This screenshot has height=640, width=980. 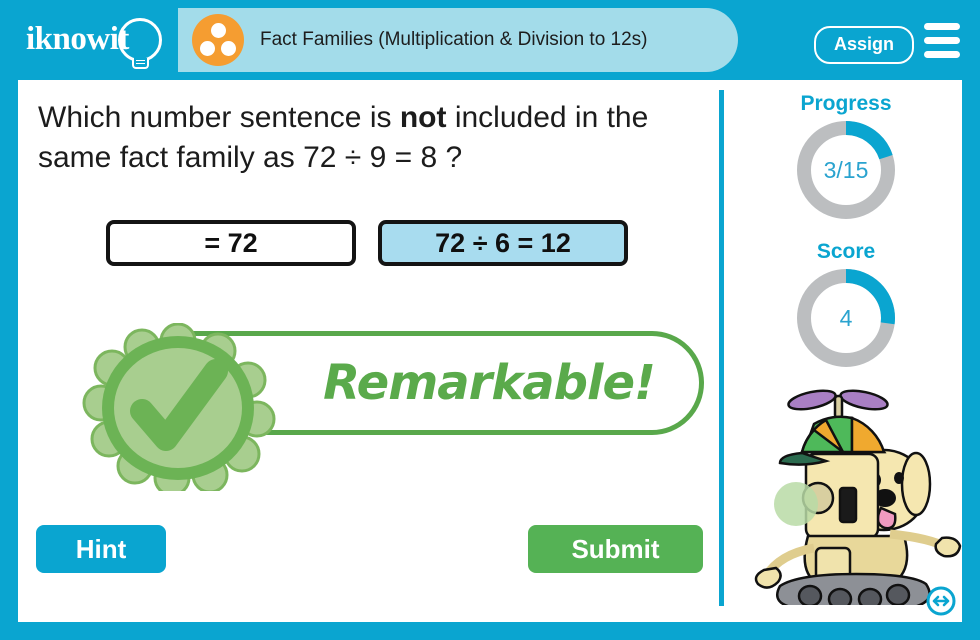 What do you see at coordinates (846, 103) in the screenshot?
I see `progress-label: Progress` at bounding box center [846, 103].